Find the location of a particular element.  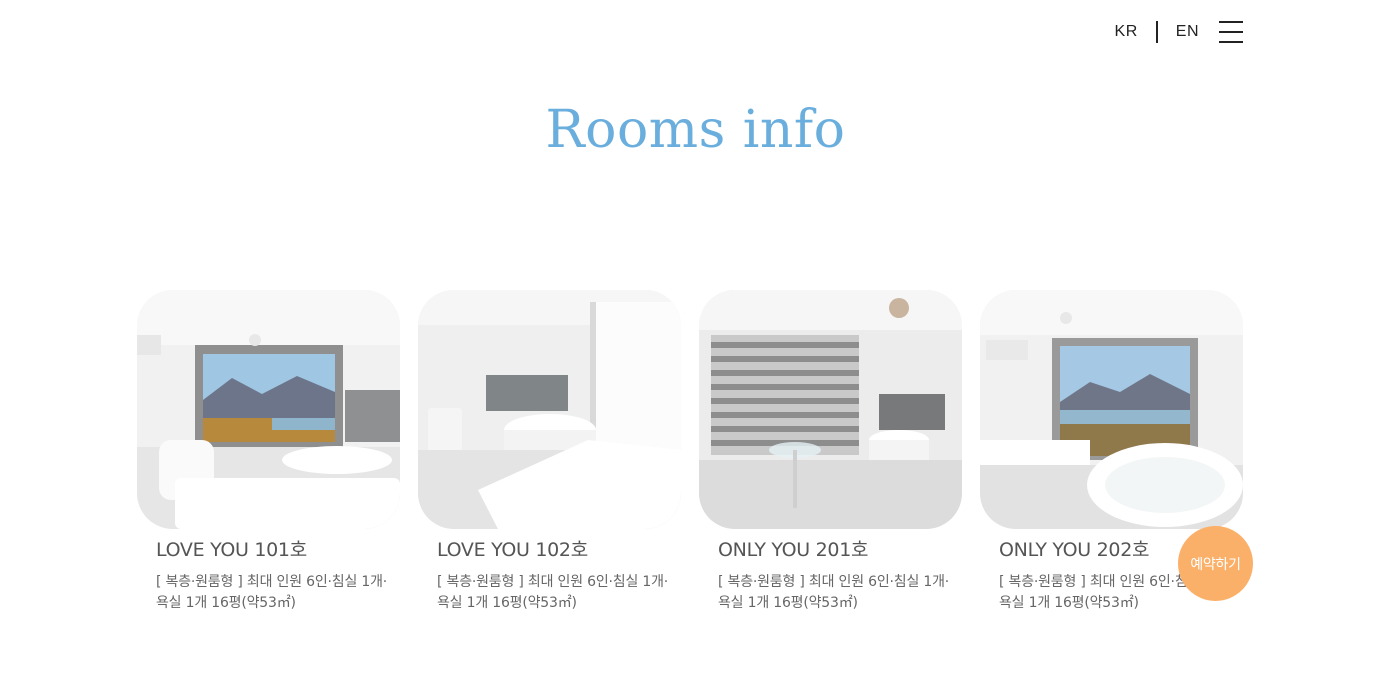

lang-divider is located at coordinates (1156, 32).